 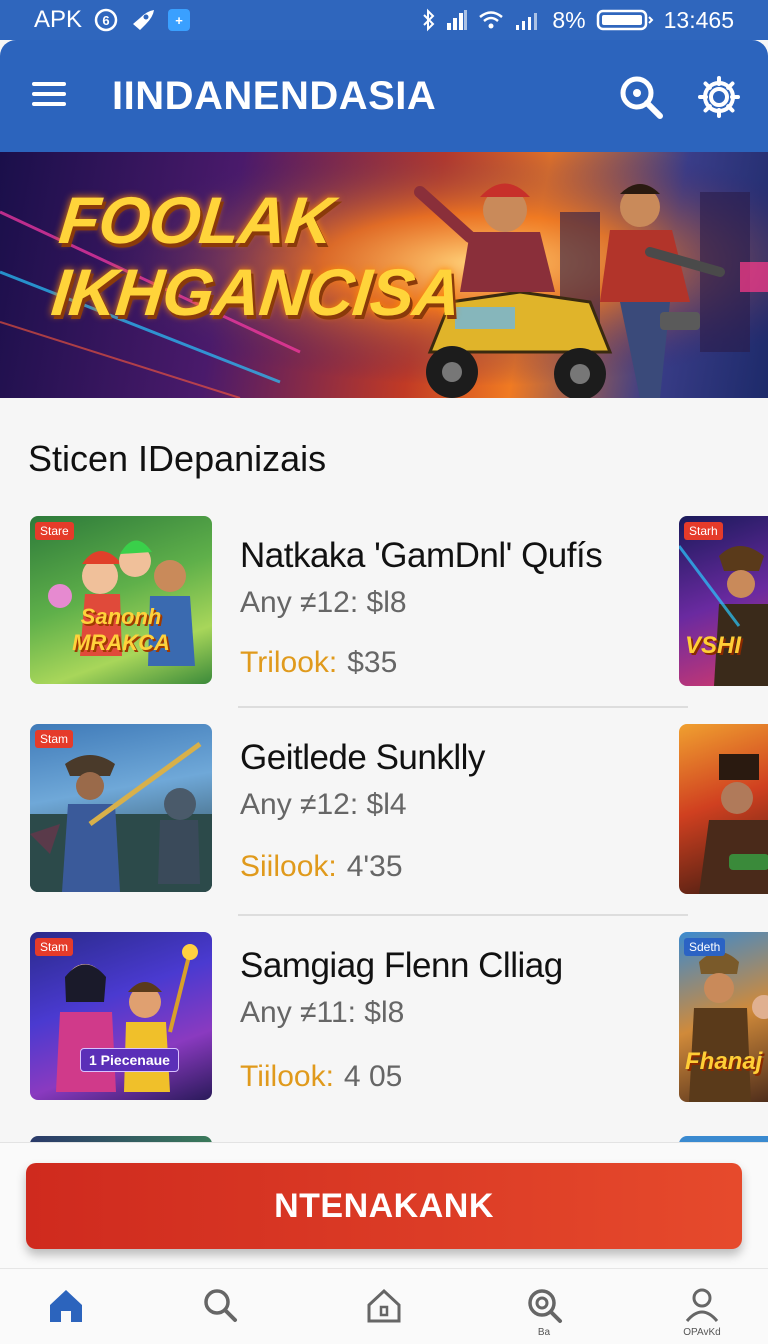 What do you see at coordinates (129, 1060) in the screenshot?
I see `thumbnail-pill: 1 Piecenaue` at bounding box center [129, 1060].